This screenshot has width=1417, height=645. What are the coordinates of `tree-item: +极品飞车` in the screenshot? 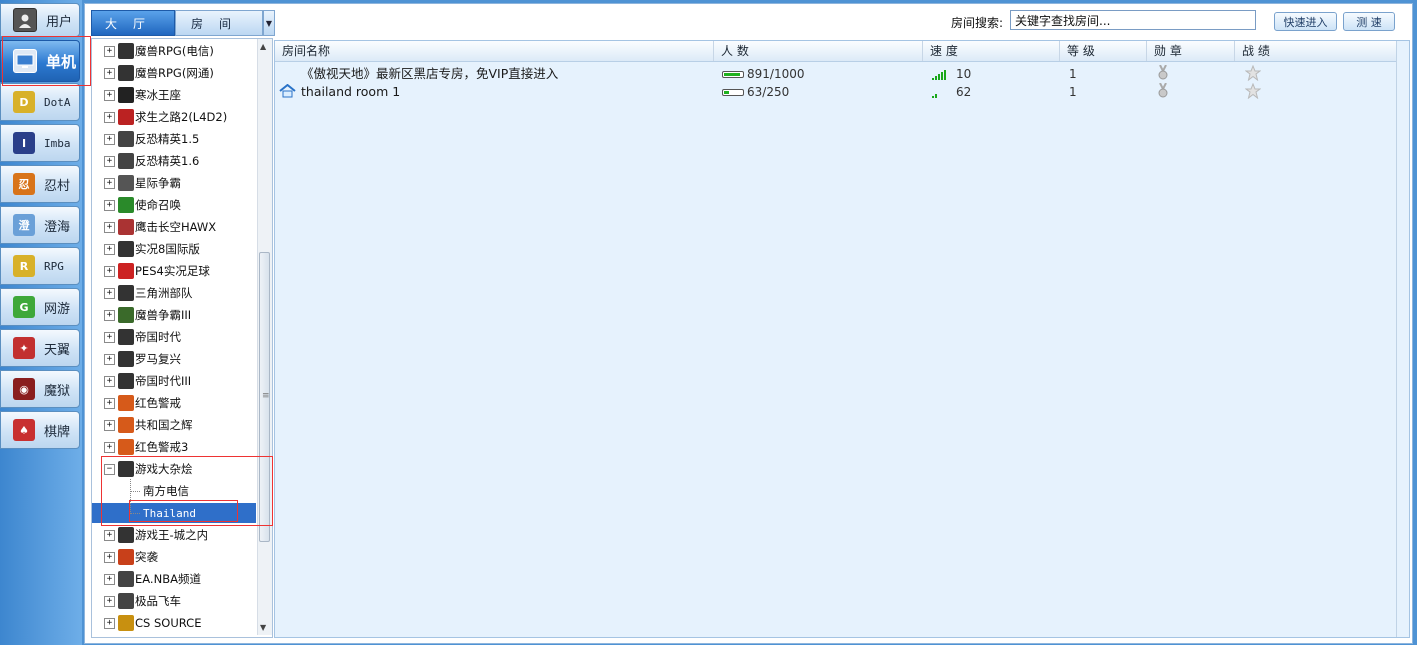 It's located at (174, 601).